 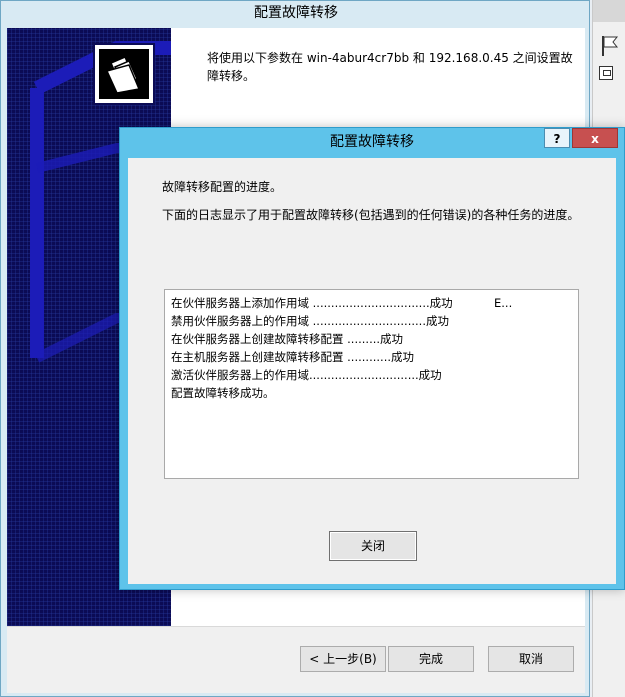 I want to click on wizard-title: 配置故障转移, so click(x=296, y=13).